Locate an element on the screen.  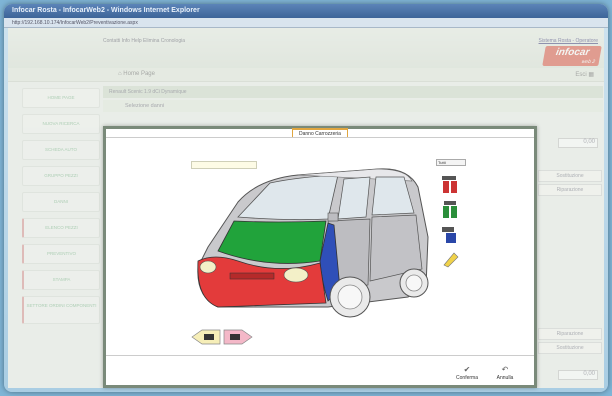
spray-paint-icon is located at coordinates (449, 184).